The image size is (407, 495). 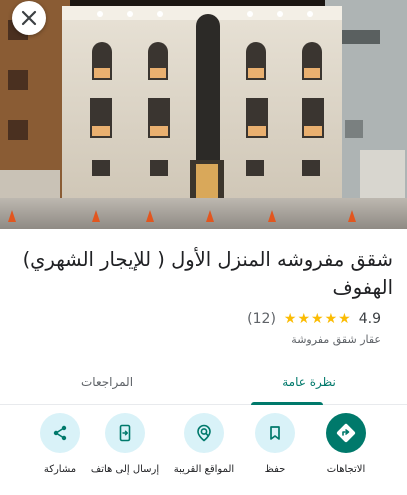 I want to click on rating-stars: ★ ★ ★ ★ ★, so click(x=317, y=319).